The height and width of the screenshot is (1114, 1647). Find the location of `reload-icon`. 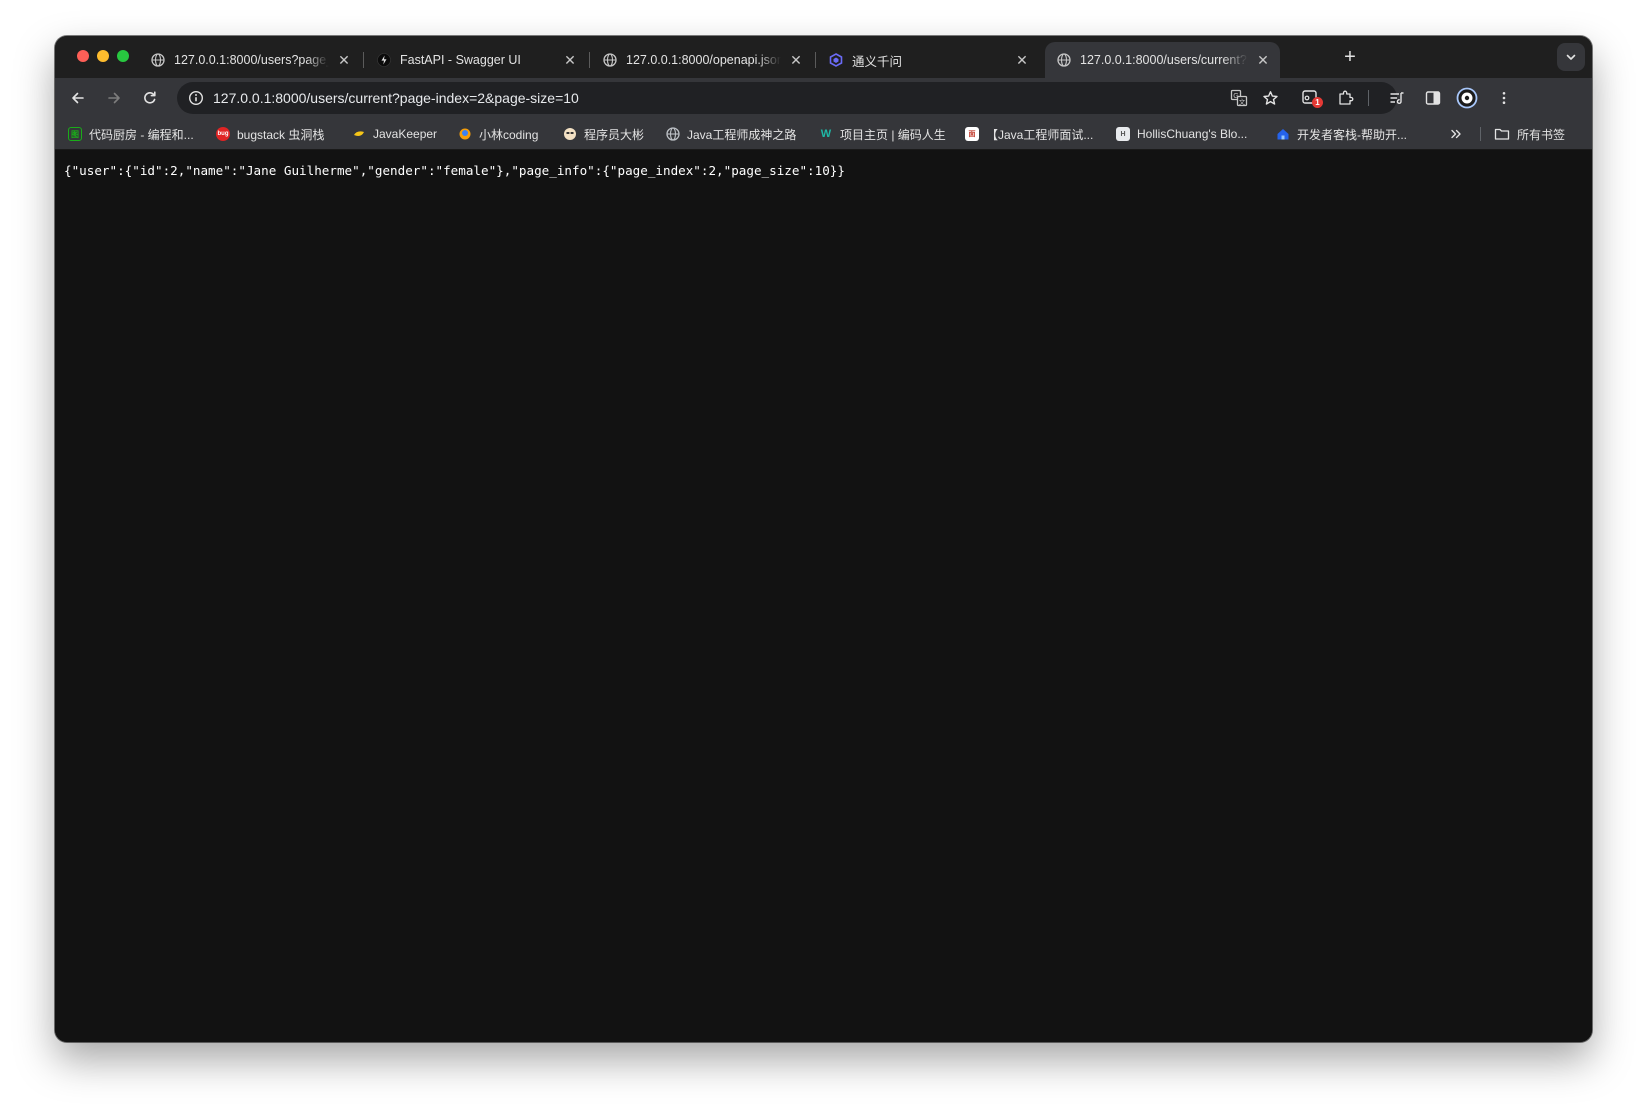

reload-icon is located at coordinates (150, 97).